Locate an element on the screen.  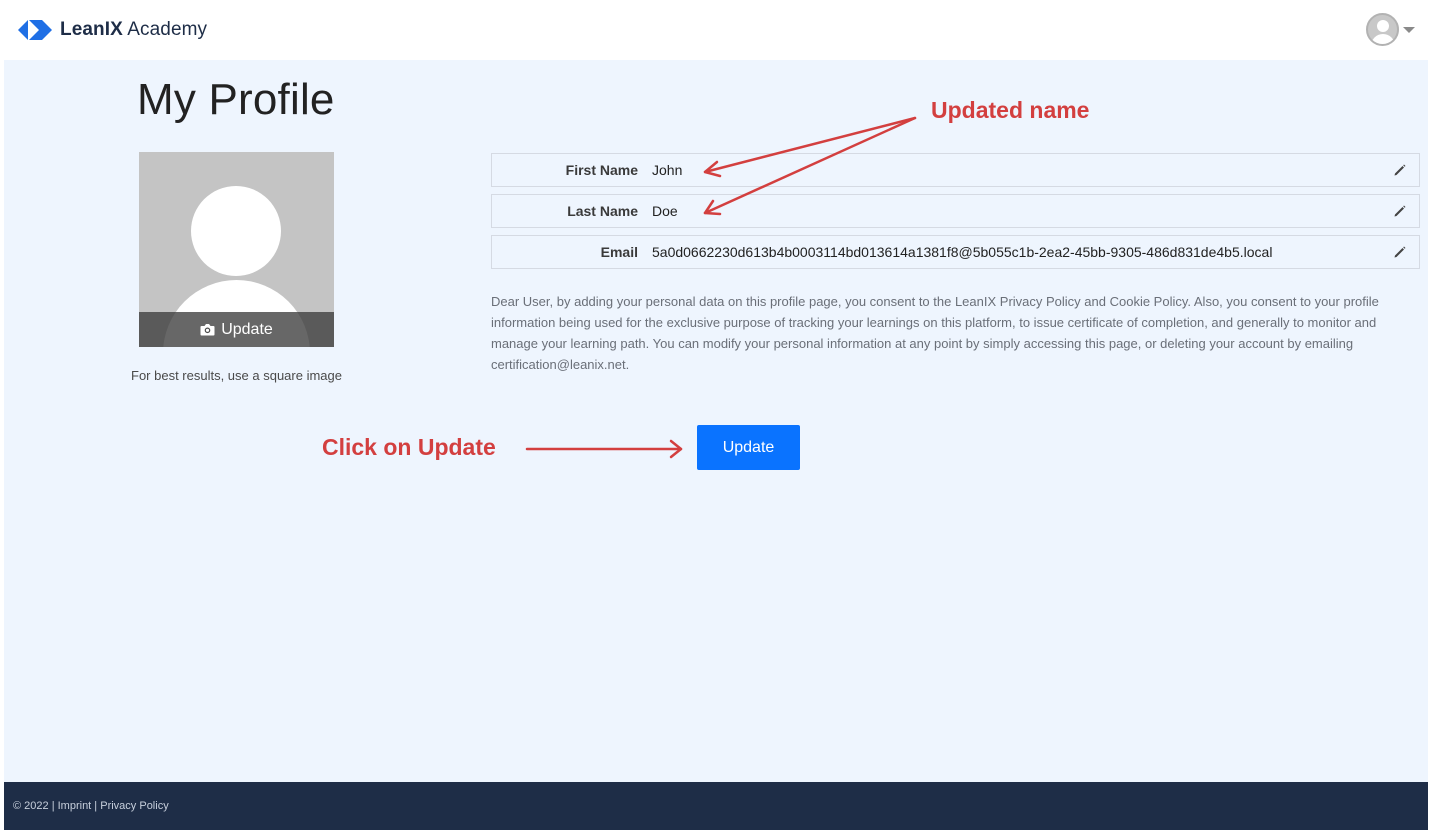
avatar is located at coordinates (1382, 29).